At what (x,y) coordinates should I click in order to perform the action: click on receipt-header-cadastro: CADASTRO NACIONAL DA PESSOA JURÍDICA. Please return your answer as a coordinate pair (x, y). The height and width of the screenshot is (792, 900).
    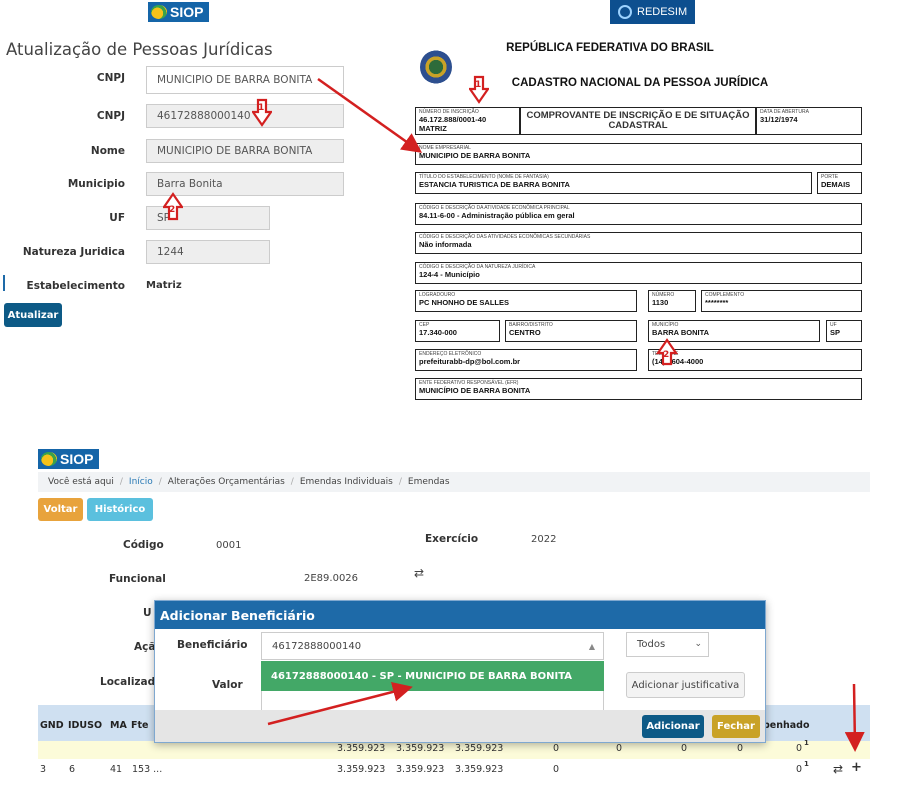
    Looking at the image, I should click on (640, 83).